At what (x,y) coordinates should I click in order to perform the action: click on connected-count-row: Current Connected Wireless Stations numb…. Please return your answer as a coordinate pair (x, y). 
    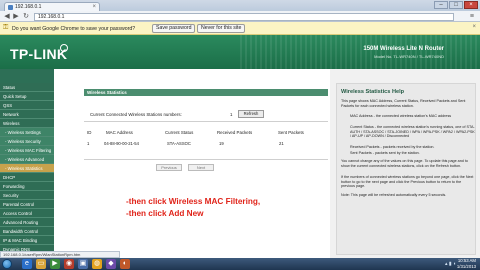
    Looking at the image, I should click on (206, 115).